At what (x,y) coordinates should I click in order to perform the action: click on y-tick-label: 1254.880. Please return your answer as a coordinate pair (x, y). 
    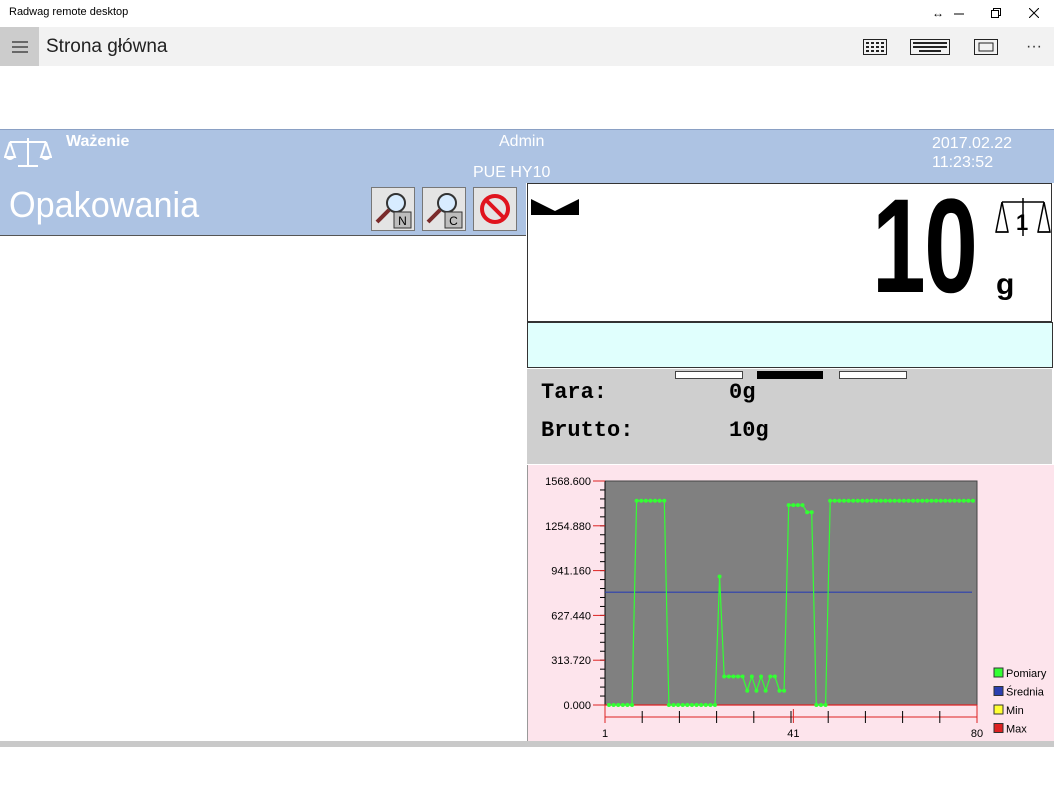
    Looking at the image, I should click on (568, 527).